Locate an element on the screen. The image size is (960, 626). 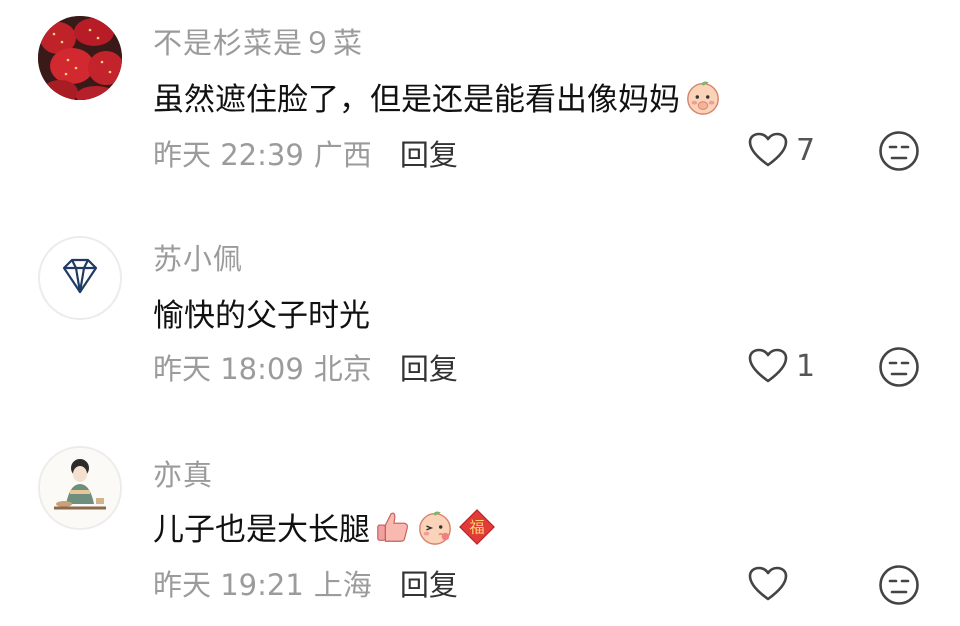
comment-text-body: 儿子也是大长腿 is located at coordinates (261, 530).